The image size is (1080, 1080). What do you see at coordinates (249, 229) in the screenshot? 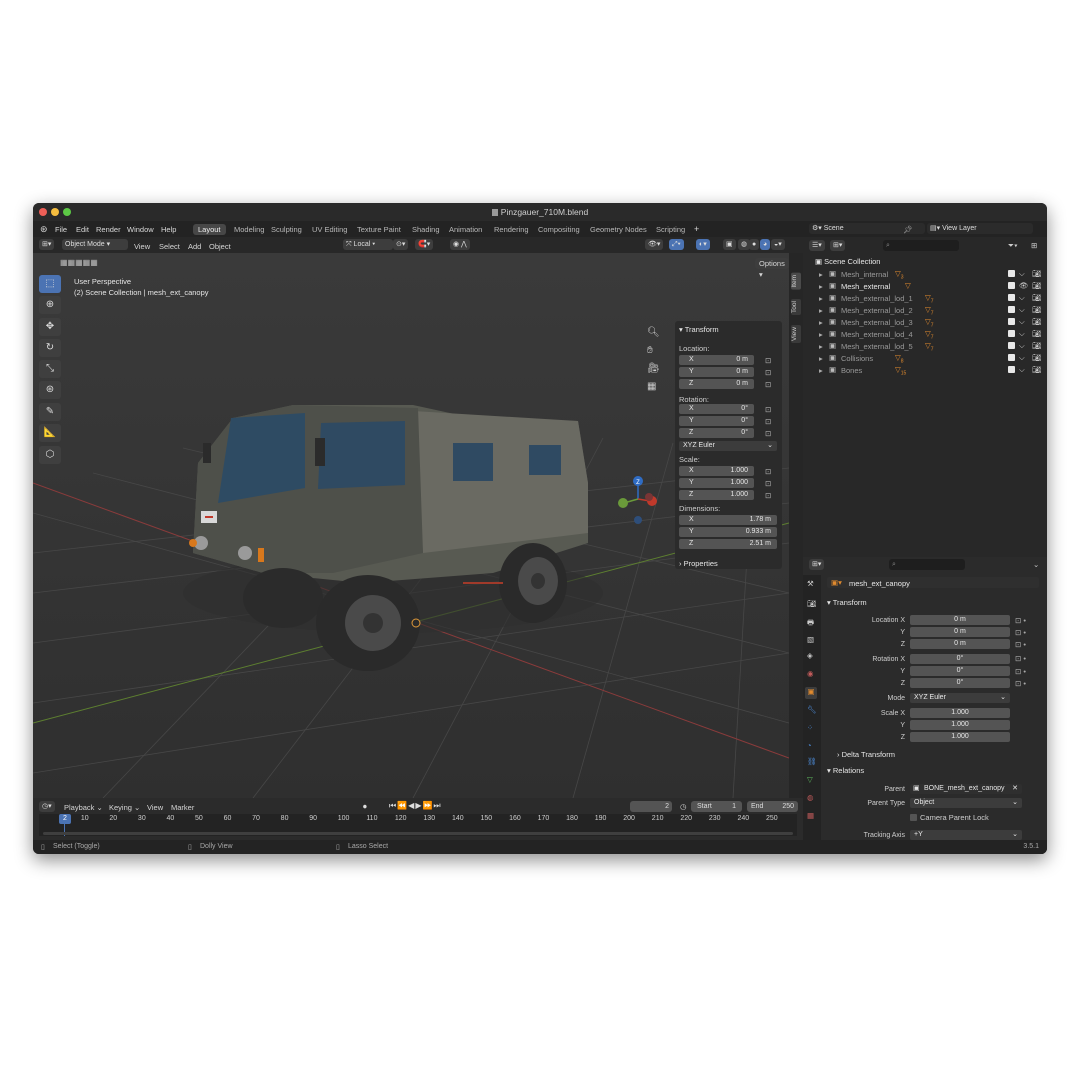
I see `tab-modeling: Modeling` at bounding box center [249, 229].